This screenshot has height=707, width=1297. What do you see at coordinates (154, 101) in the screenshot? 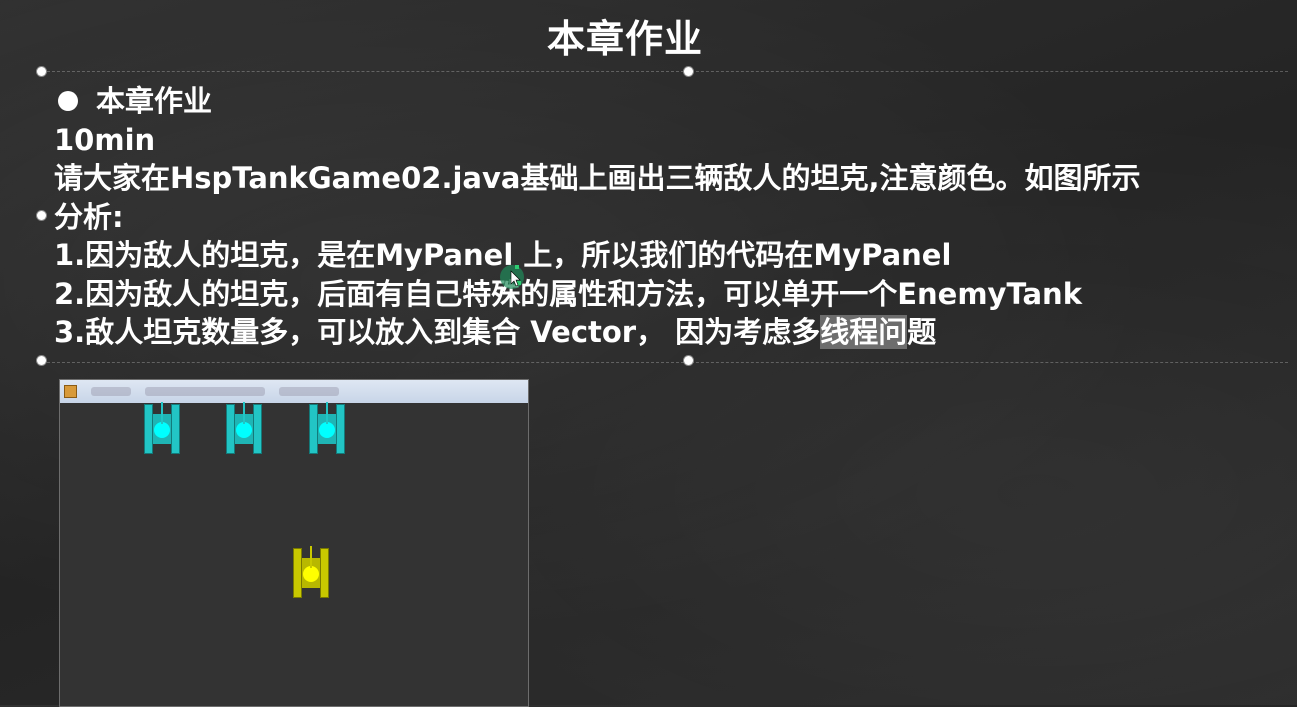
I see `bullet-heading: 本章作业` at bounding box center [154, 101].